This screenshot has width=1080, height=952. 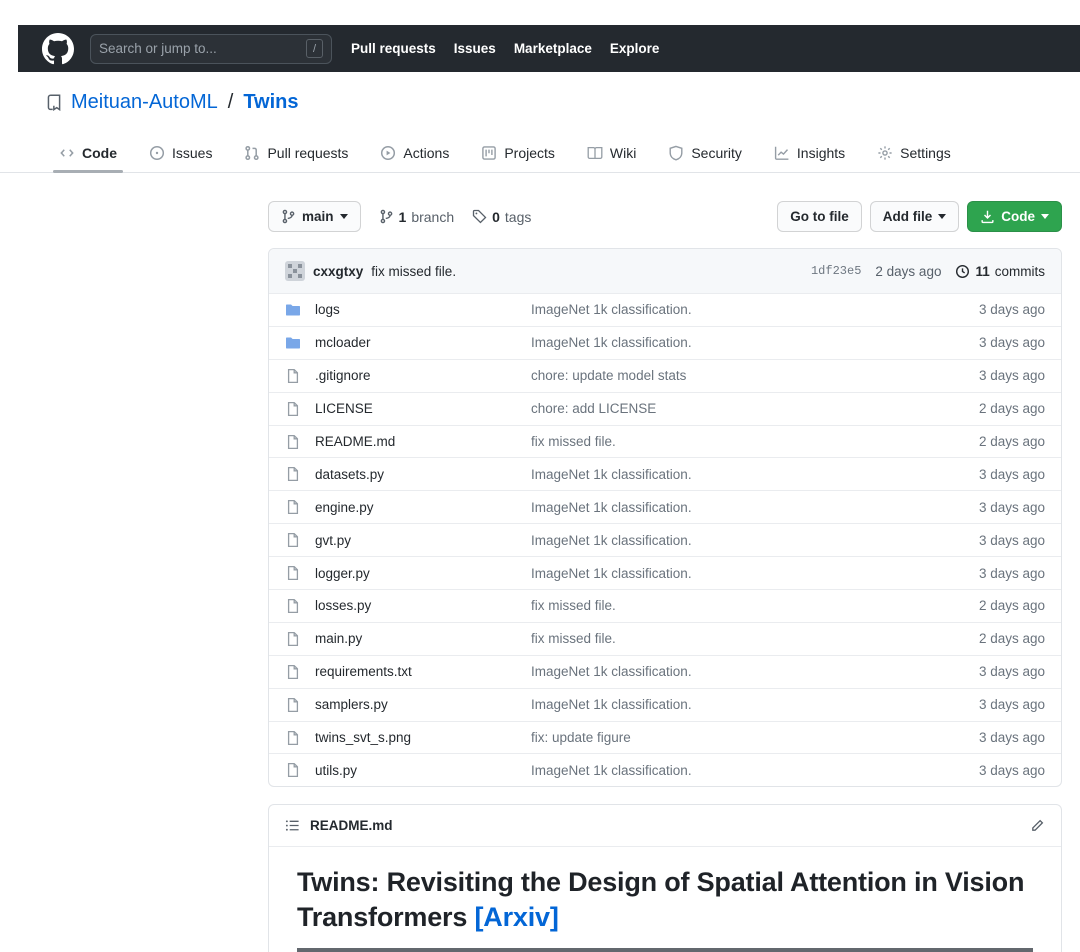 What do you see at coordinates (1045, 216) in the screenshot?
I see `chevron-down-icon` at bounding box center [1045, 216].